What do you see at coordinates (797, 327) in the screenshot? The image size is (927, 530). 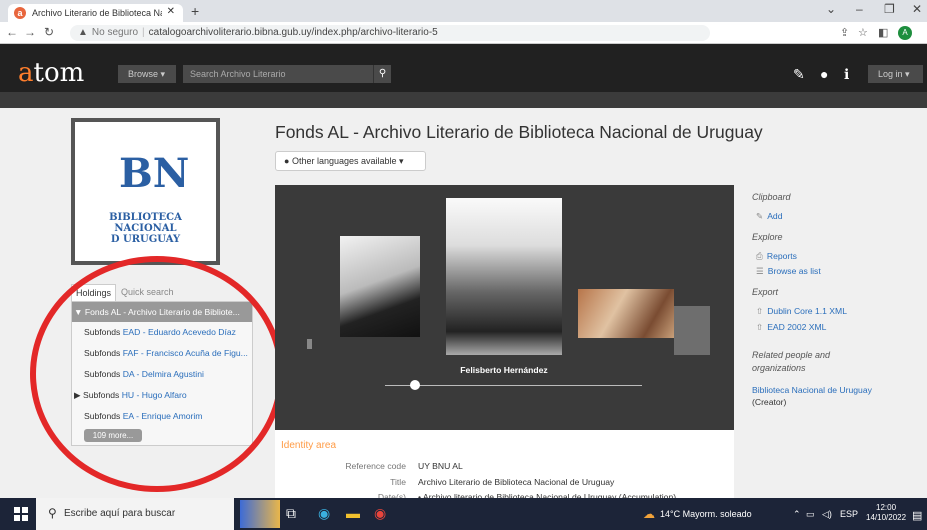 I see `ead-label: EAD 2002 XML` at bounding box center [797, 327].